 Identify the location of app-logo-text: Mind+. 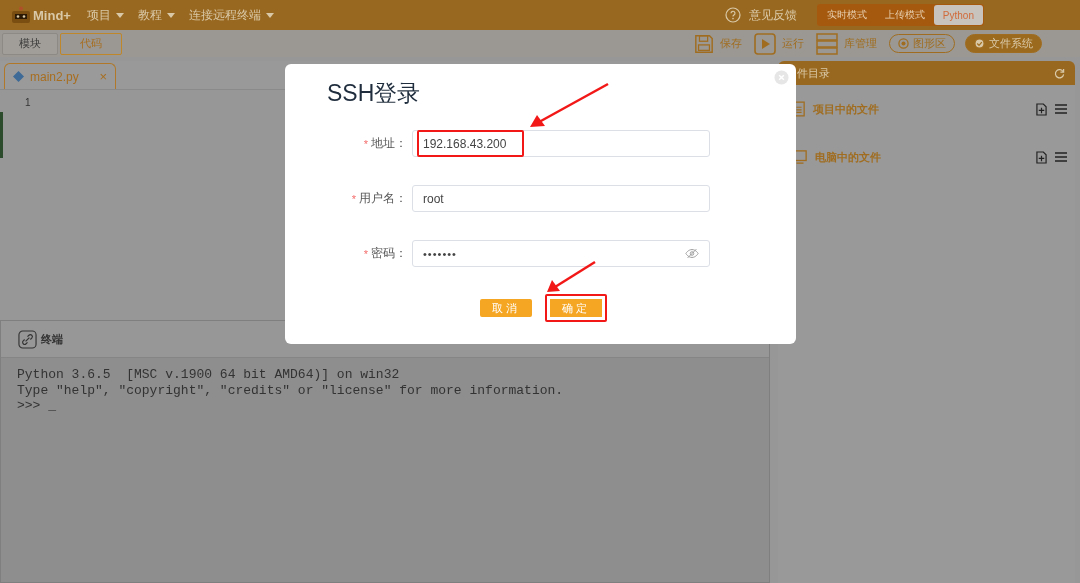
(52, 15).